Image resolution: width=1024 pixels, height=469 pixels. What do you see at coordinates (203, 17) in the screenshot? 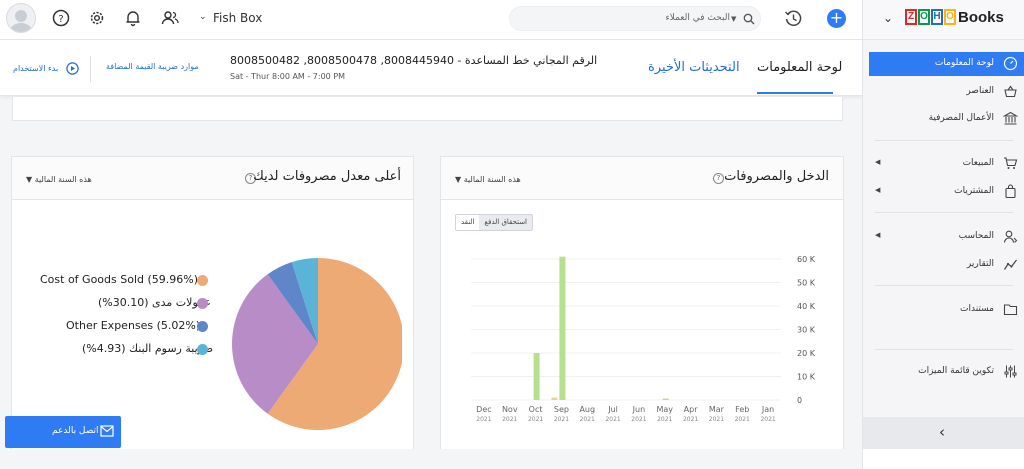
I see `org-chevron-icon: ⌄` at bounding box center [203, 17].